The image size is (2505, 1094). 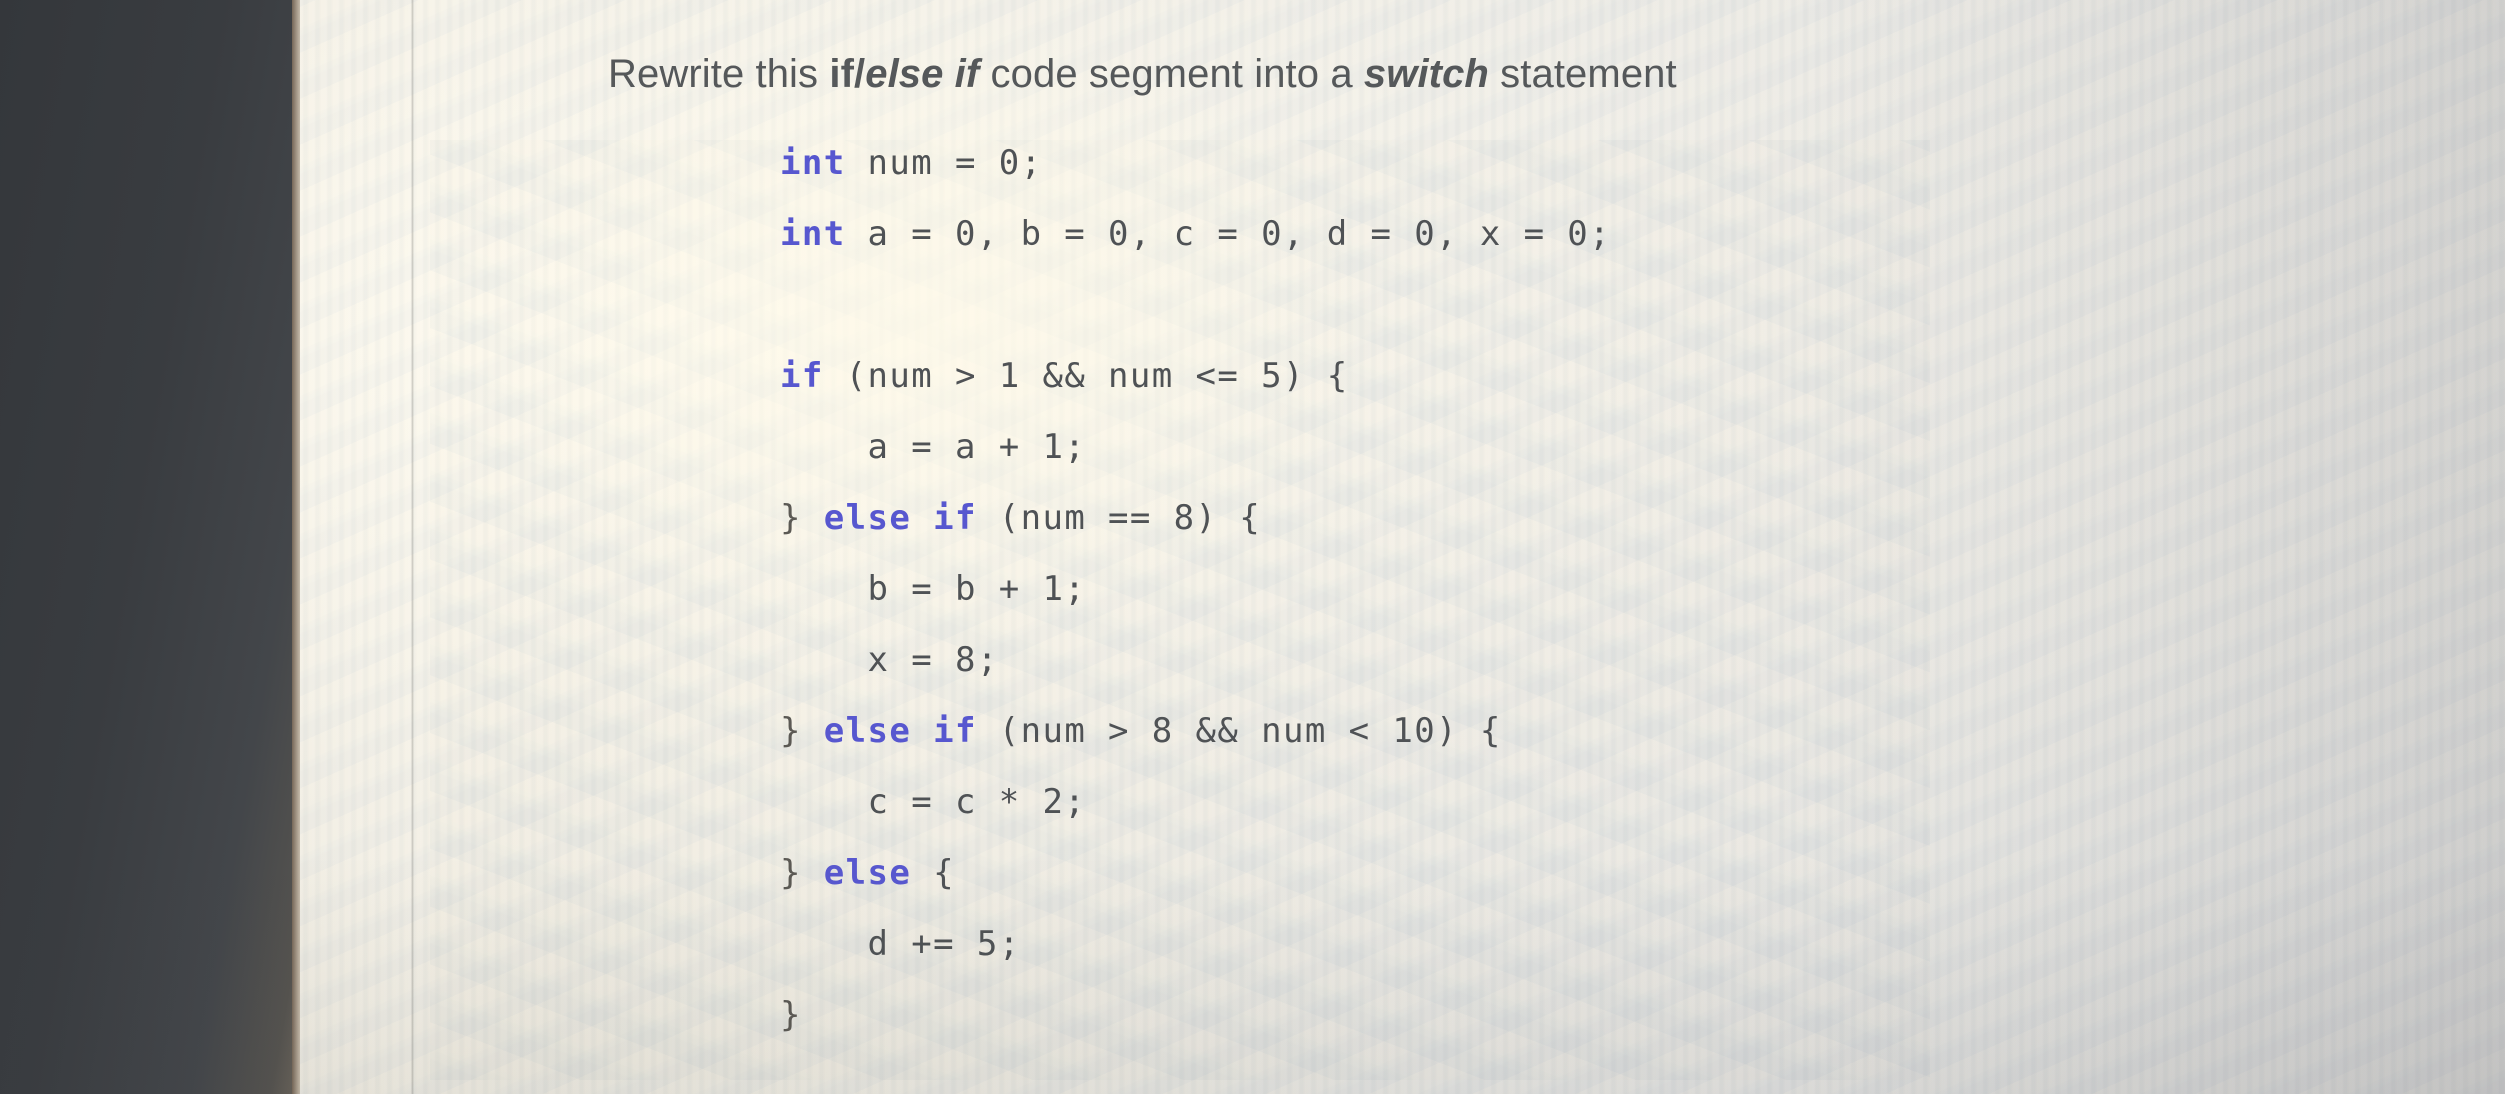 I want to click on code-text: a = a + 1;, so click(x=977, y=447).